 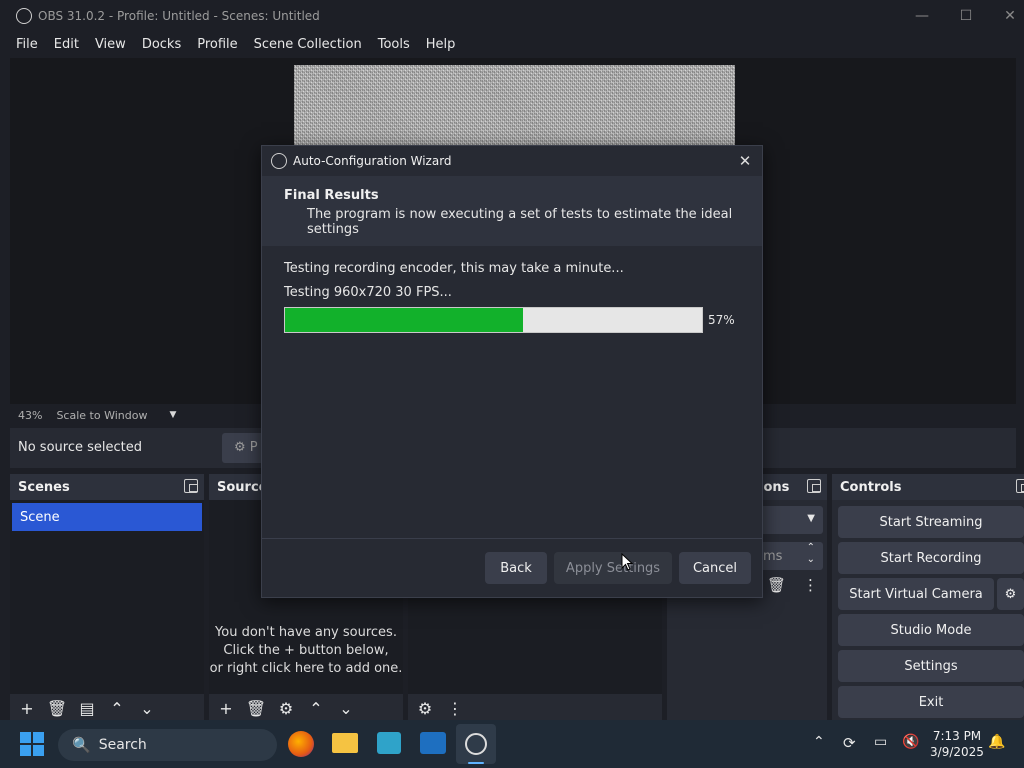 I want to click on dialog-divider, so click(x=512, y=538).